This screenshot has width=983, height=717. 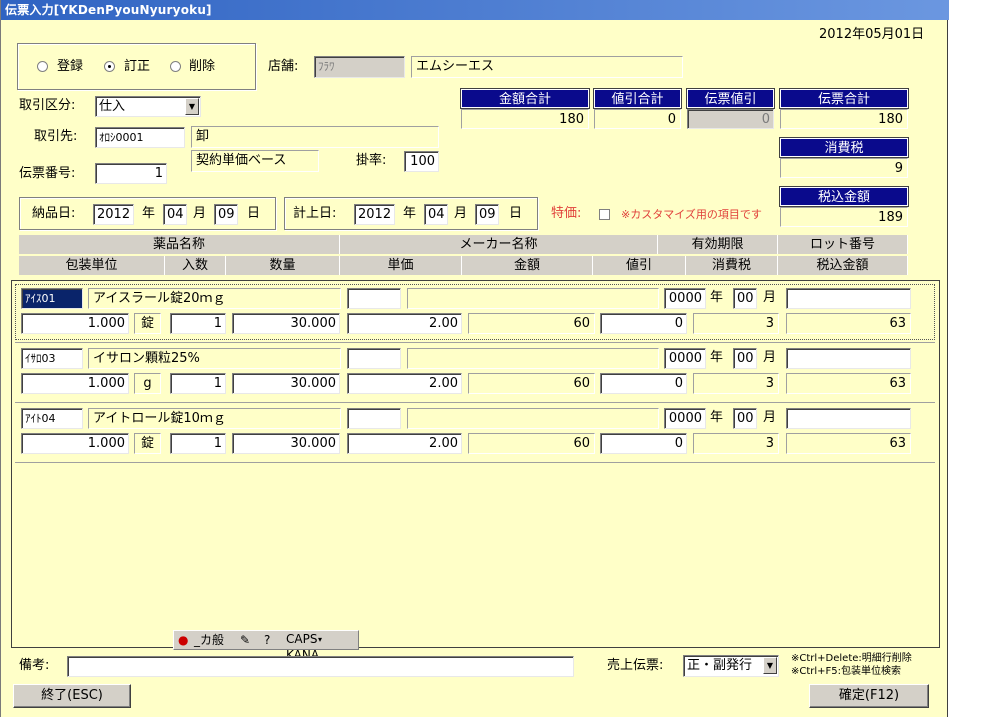 I want to click on posting-day-unit: 日, so click(x=516, y=213).